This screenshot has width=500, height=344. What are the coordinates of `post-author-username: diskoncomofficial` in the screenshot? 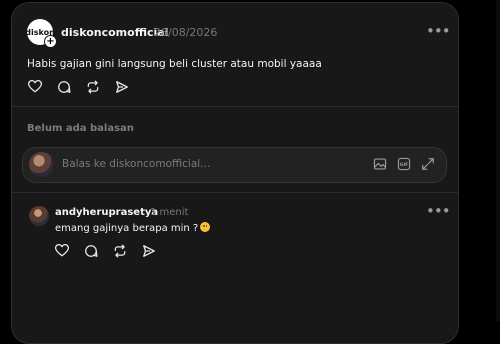 It's located at (114, 32).